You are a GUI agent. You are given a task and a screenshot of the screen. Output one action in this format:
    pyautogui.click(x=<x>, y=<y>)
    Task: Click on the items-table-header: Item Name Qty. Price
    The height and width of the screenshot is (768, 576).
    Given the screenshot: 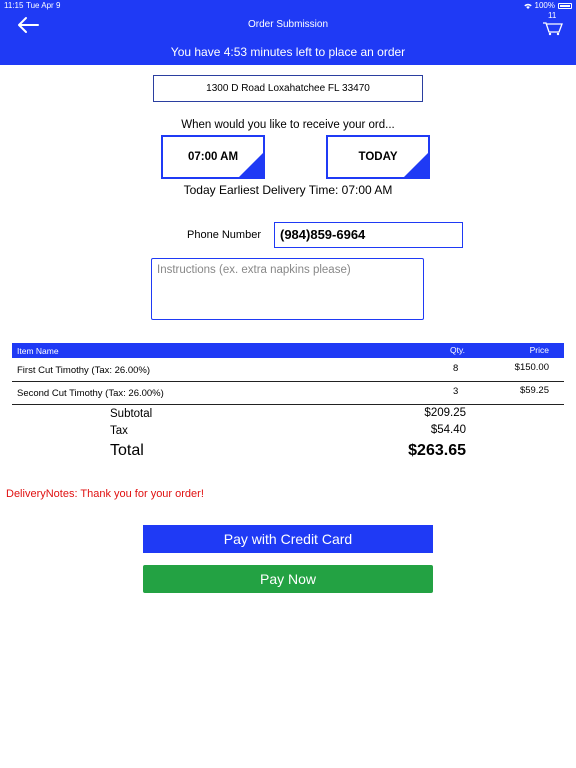 What is the action you would take?
    pyautogui.click(x=288, y=350)
    